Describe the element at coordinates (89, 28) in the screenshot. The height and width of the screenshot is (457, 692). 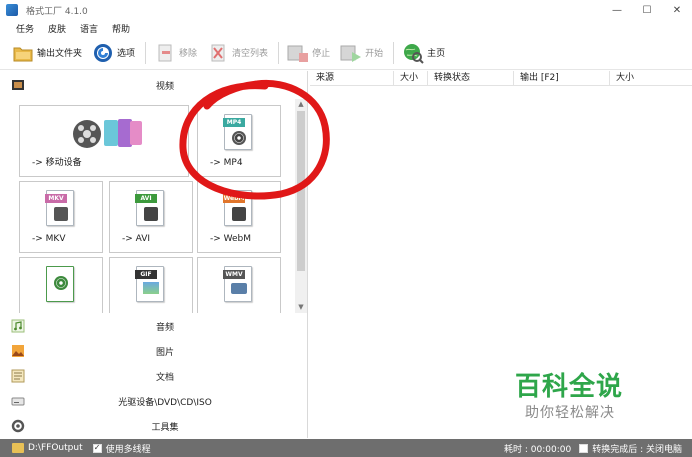
I see `menu-language: 语言` at that location.